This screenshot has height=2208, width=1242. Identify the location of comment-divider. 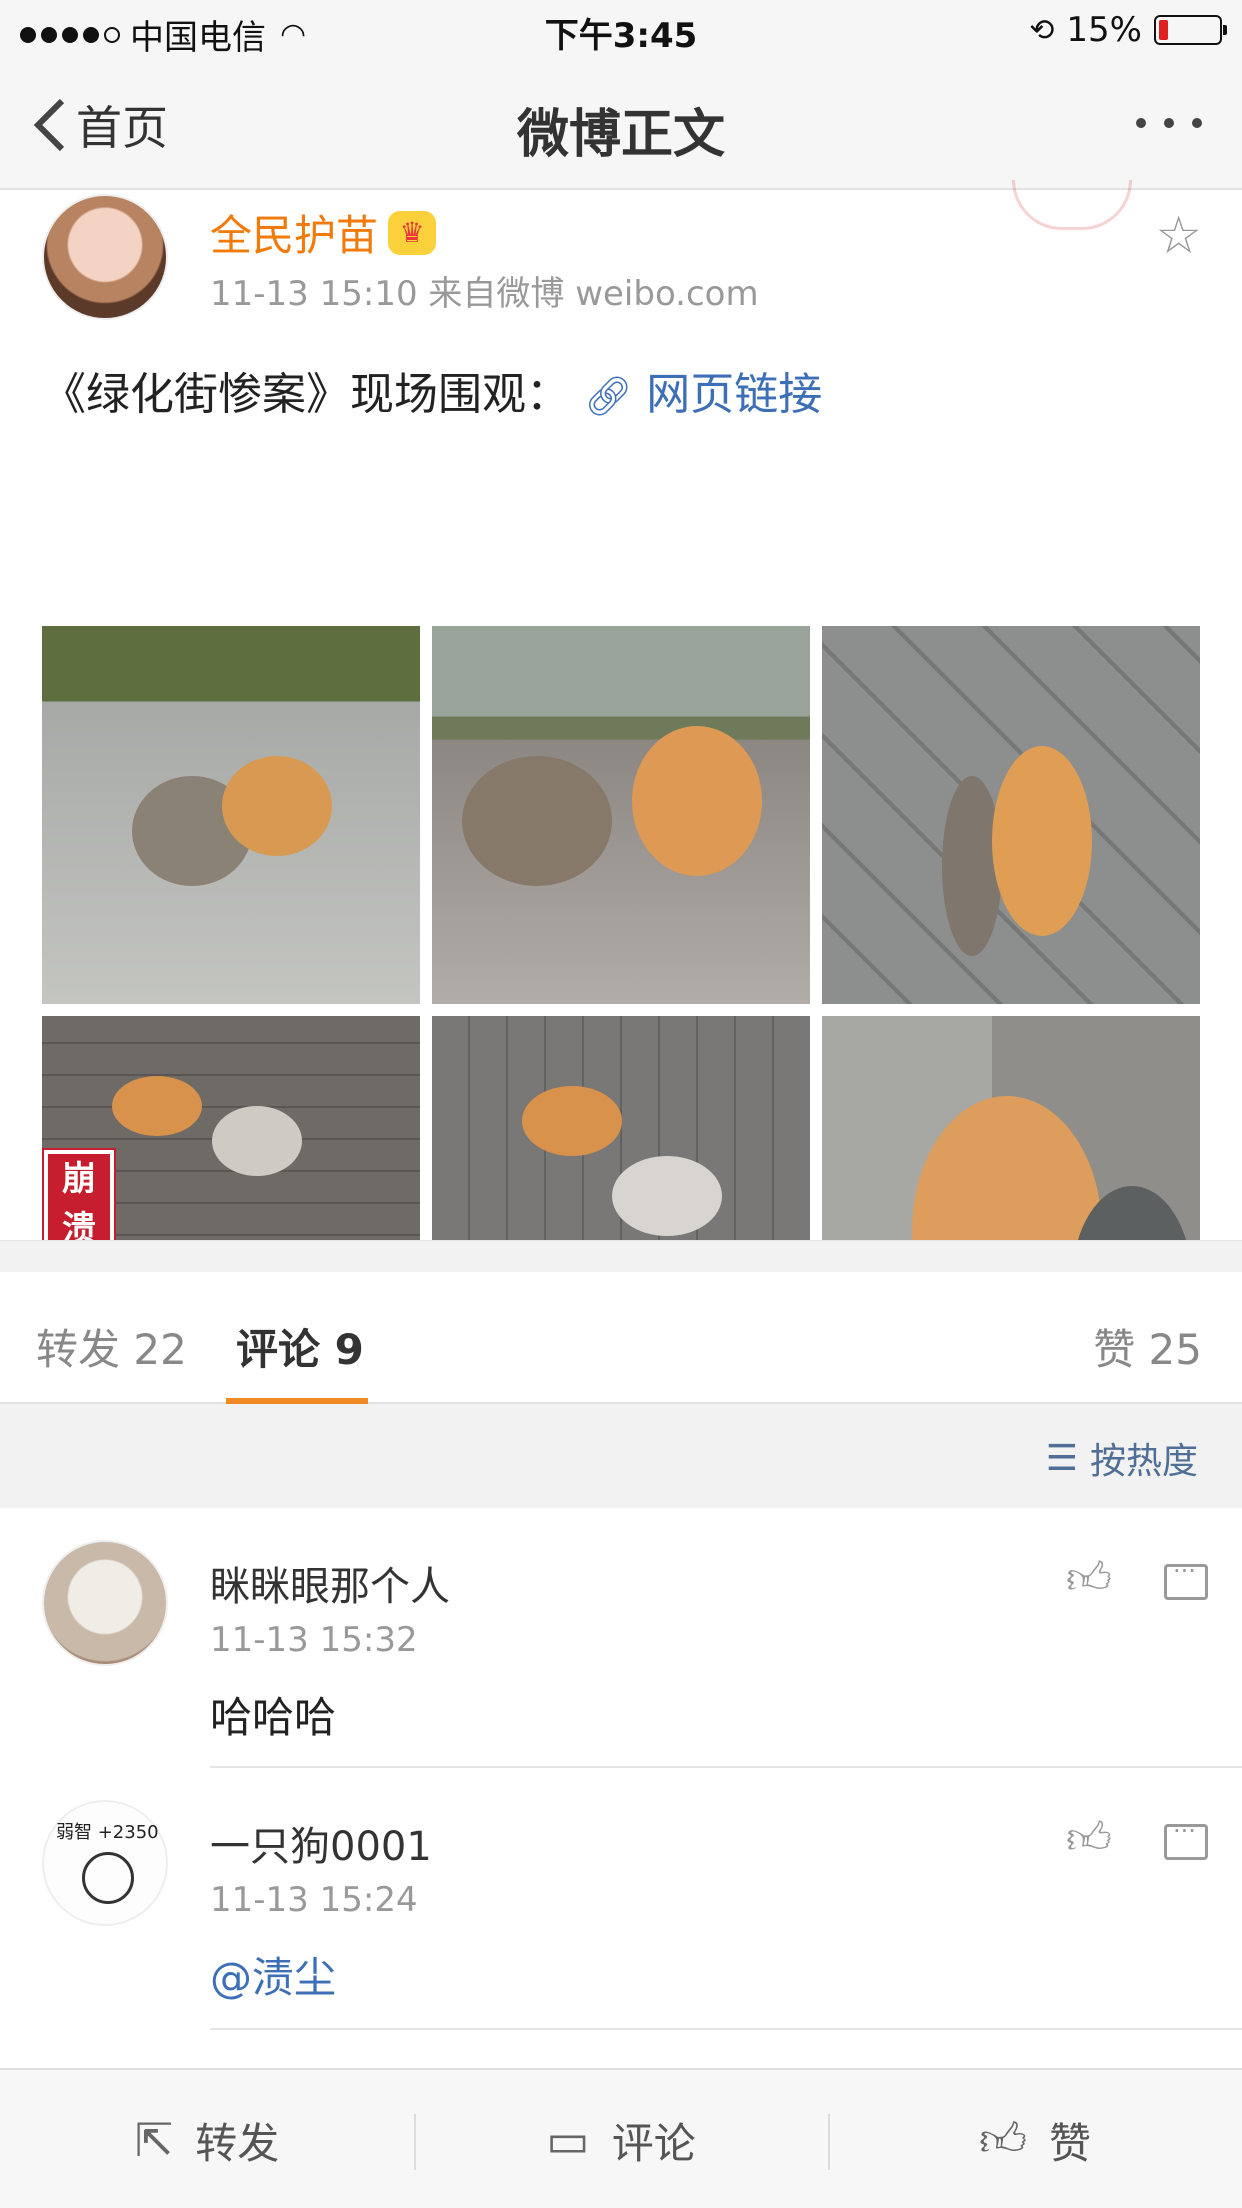
(726, 2029).